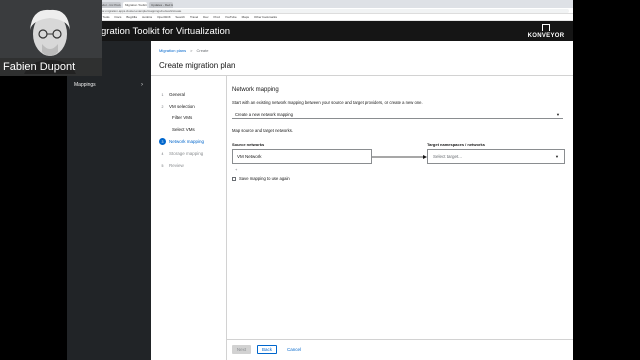 Image resolution: width=640 pixels, height=360 pixels. What do you see at coordinates (162, 106) in the screenshot?
I see `step-number: 2` at bounding box center [162, 106].